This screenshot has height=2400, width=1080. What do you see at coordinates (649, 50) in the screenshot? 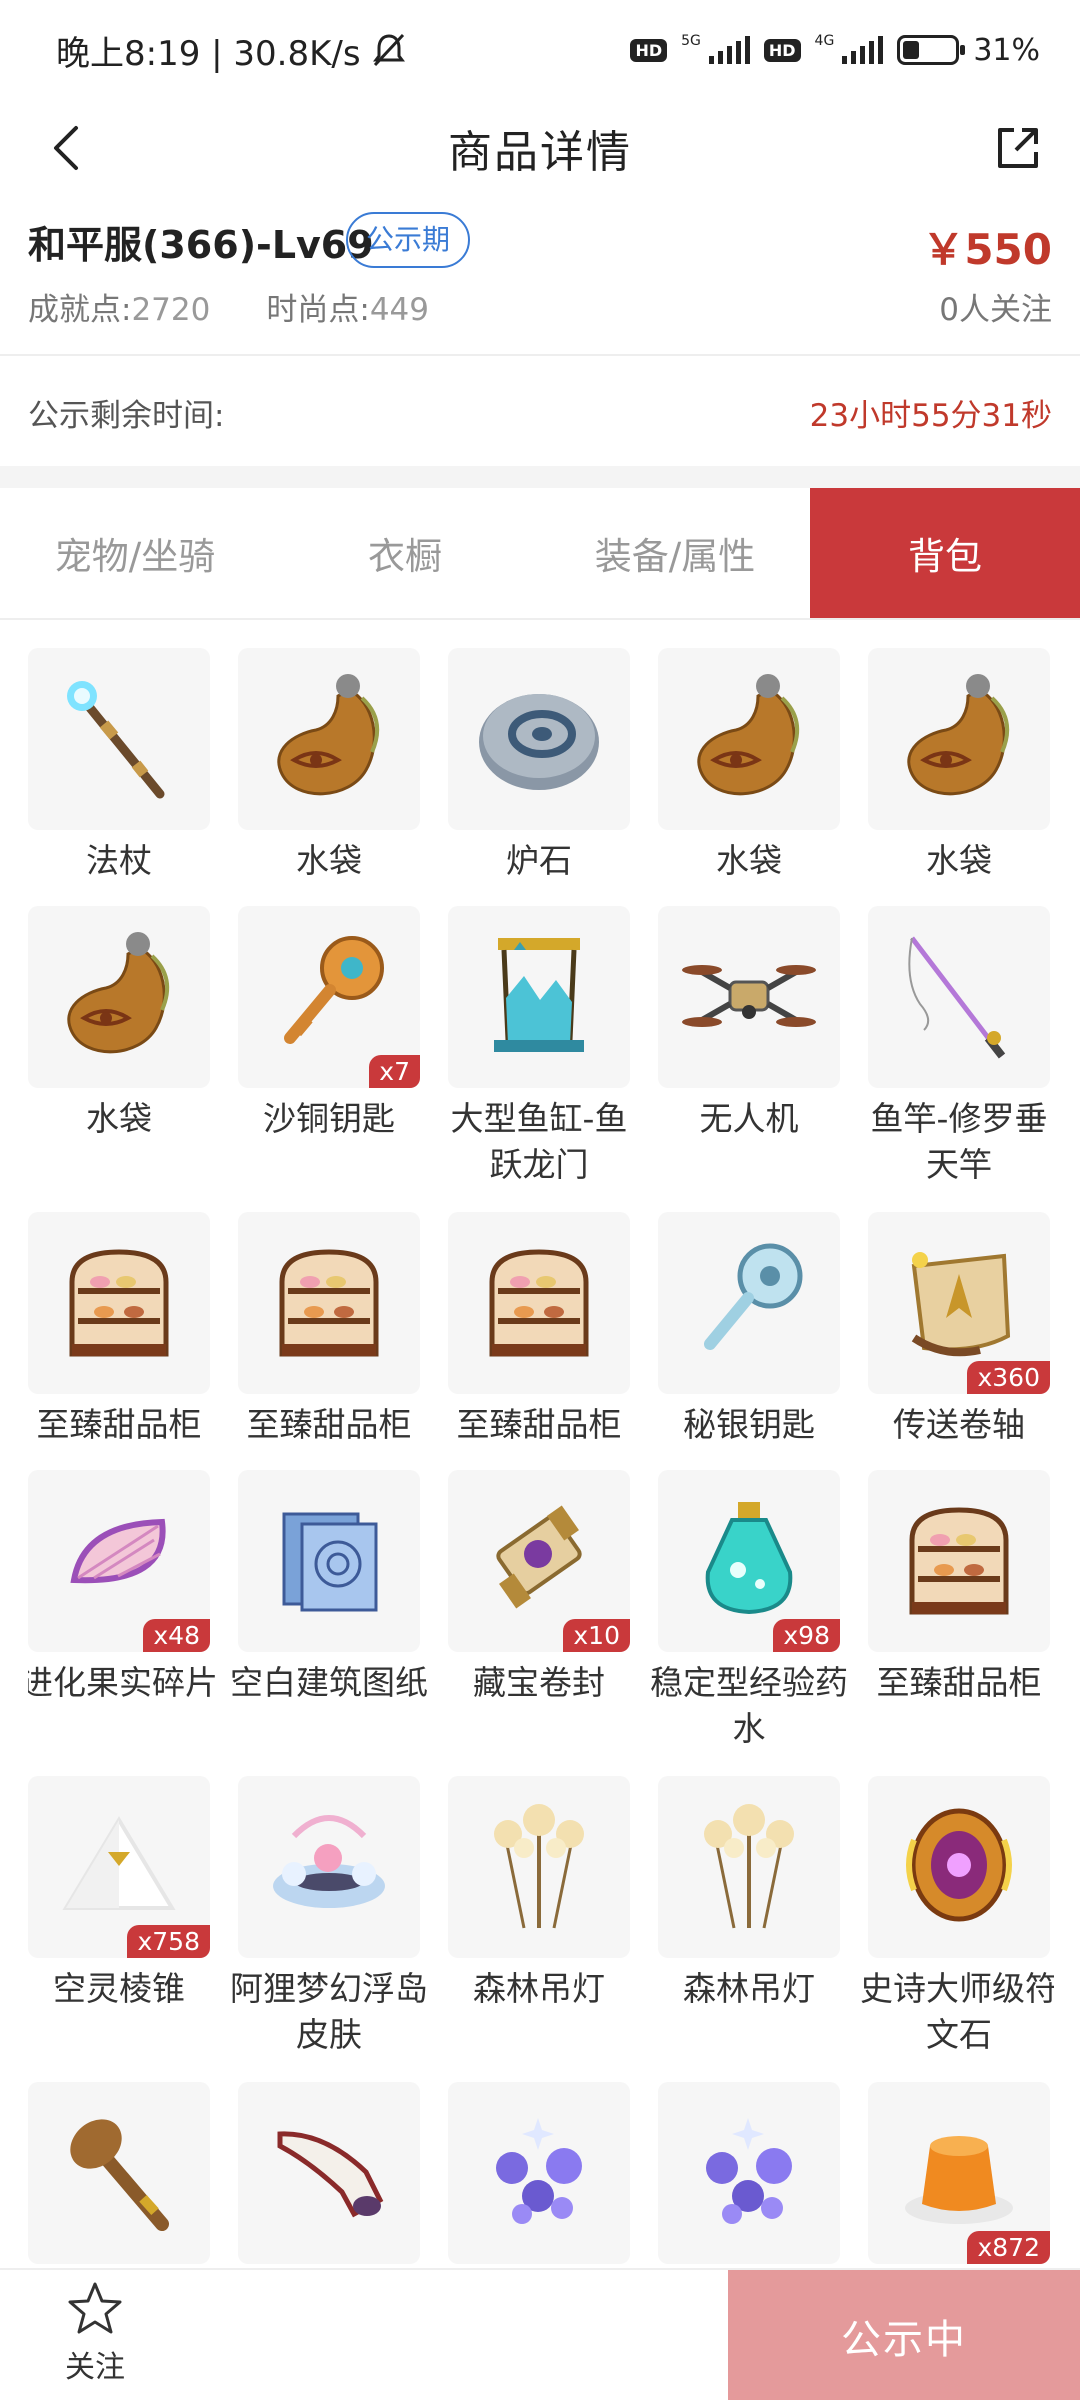
I see `hd-badge: HD` at bounding box center [649, 50].